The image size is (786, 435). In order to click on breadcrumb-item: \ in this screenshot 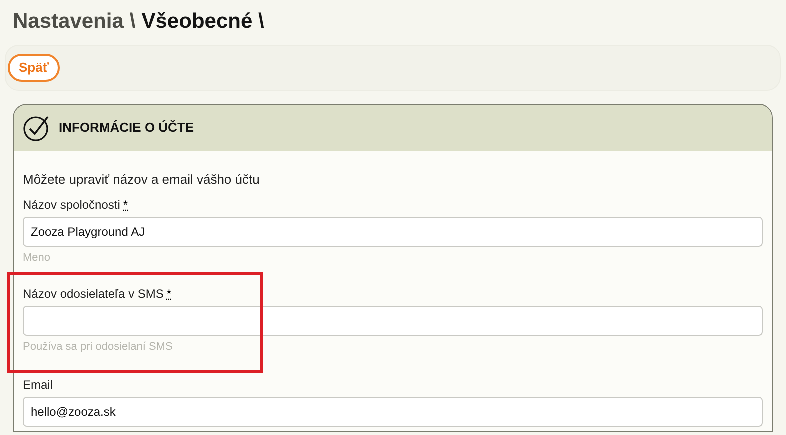, I will do `click(133, 22)`.